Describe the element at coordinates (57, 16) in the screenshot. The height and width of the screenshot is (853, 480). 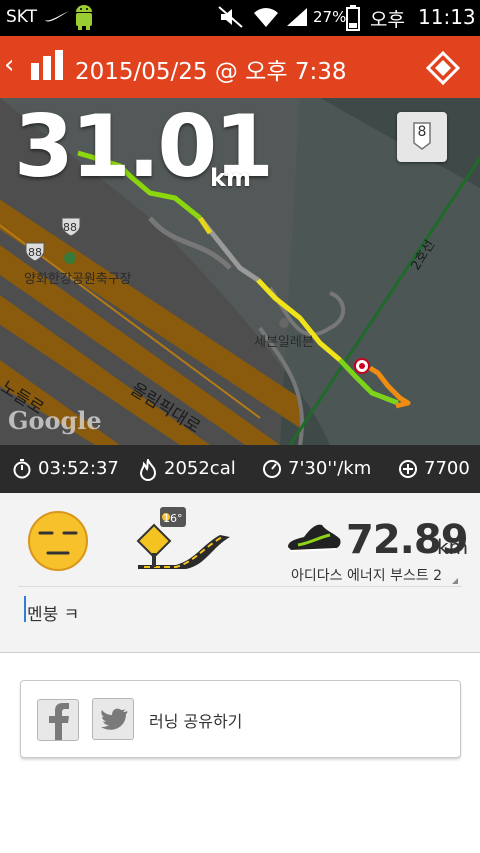
I see `nike-swoosh-icon` at that location.